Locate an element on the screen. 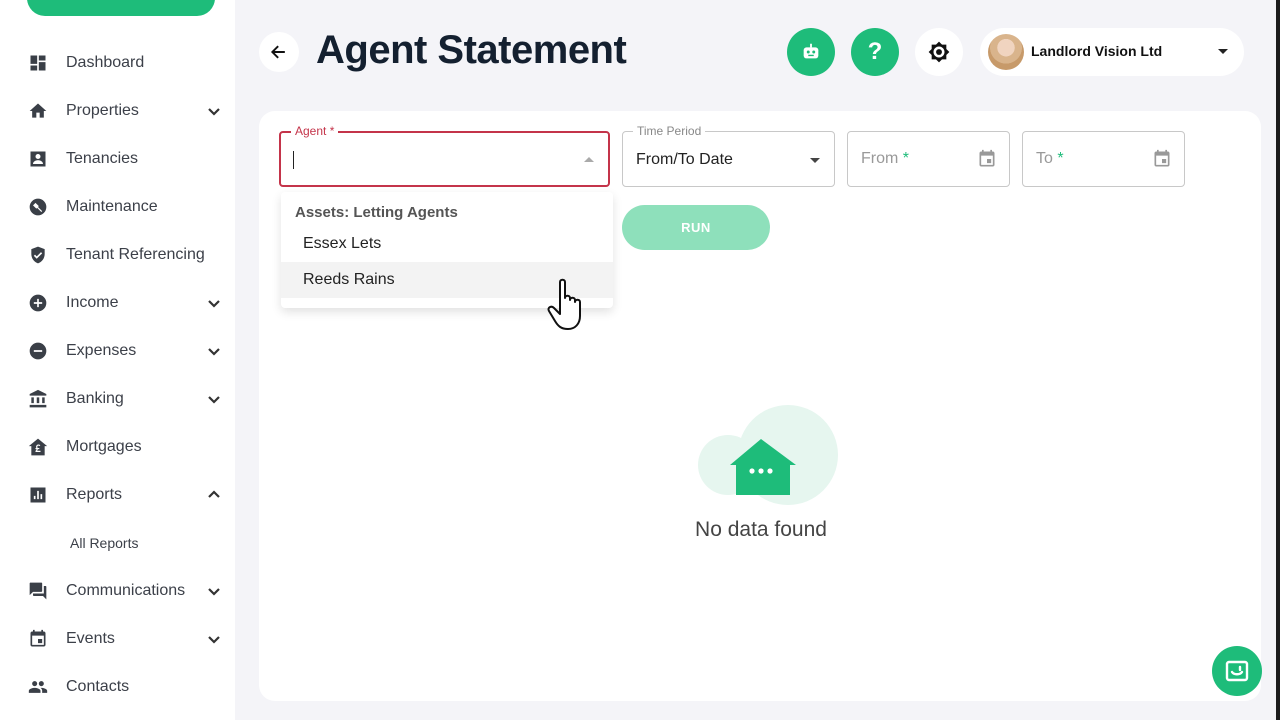 Image resolution: width=1280 pixels, height=720 pixels. page-title: Agent Statement is located at coordinates (471, 50).